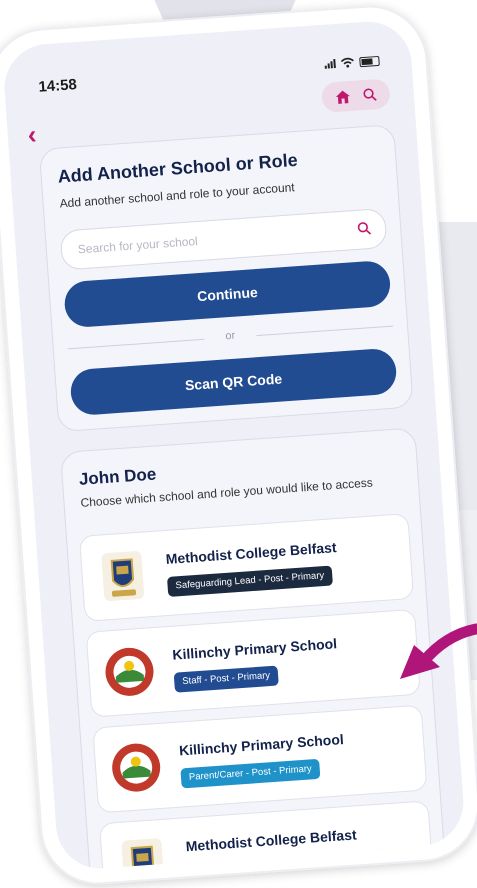 The width and height of the screenshot is (477, 888). I want to click on scan-qr-button: Scan QR Code, so click(233, 382).